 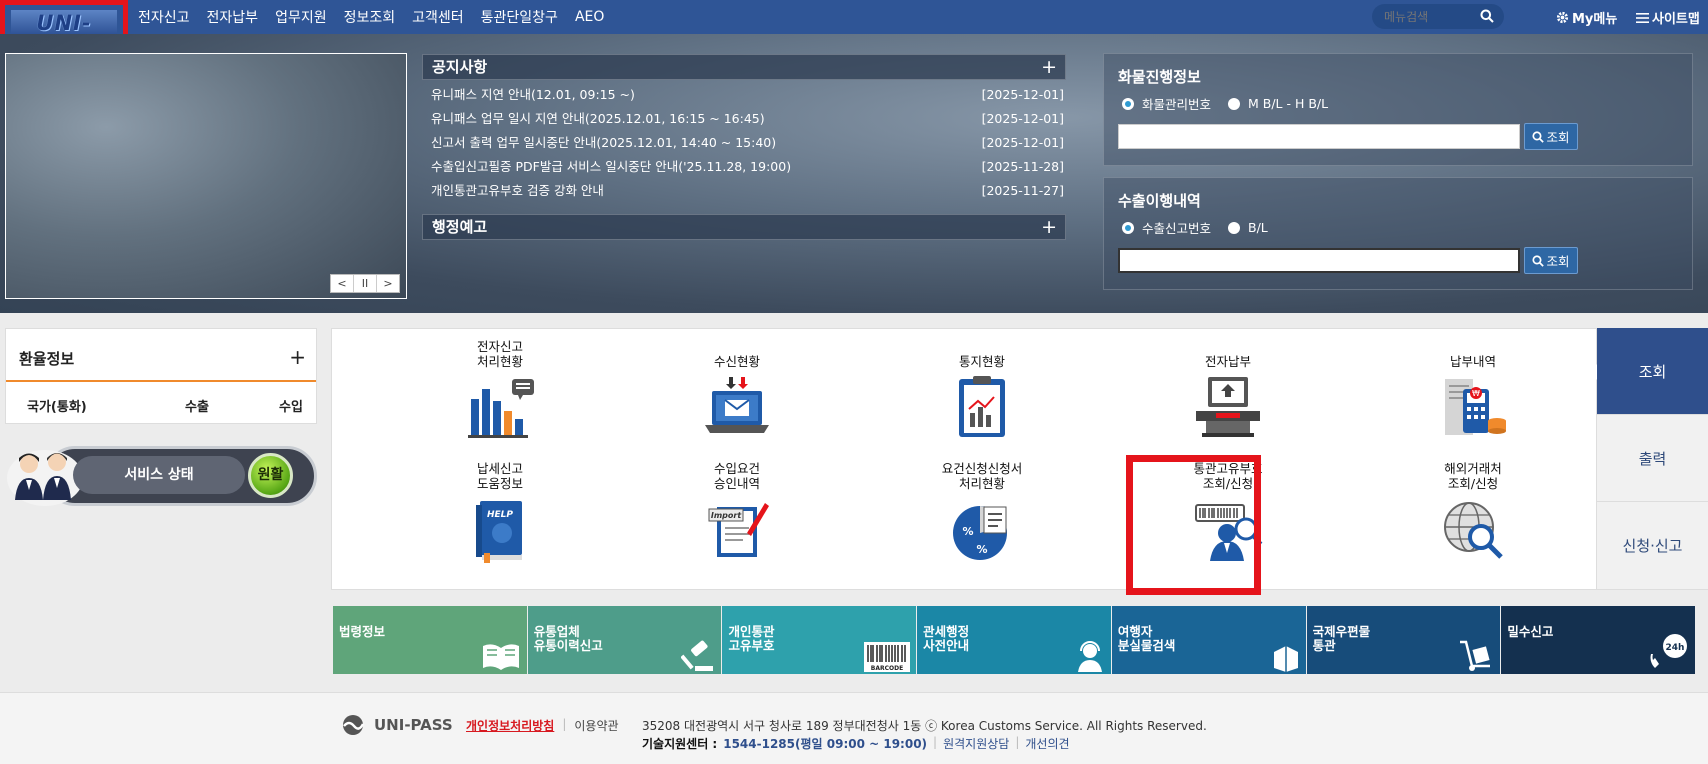 I want to click on cargo-number-input, so click(x=1319, y=136).